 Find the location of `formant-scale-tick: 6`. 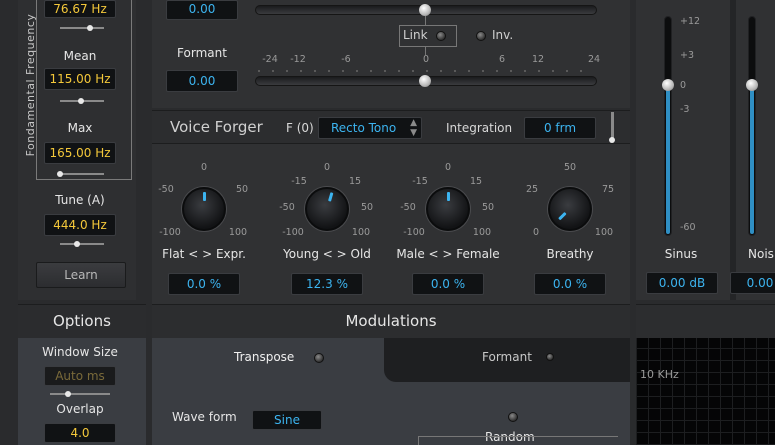

formant-scale-tick: 6 is located at coordinates (502, 59).